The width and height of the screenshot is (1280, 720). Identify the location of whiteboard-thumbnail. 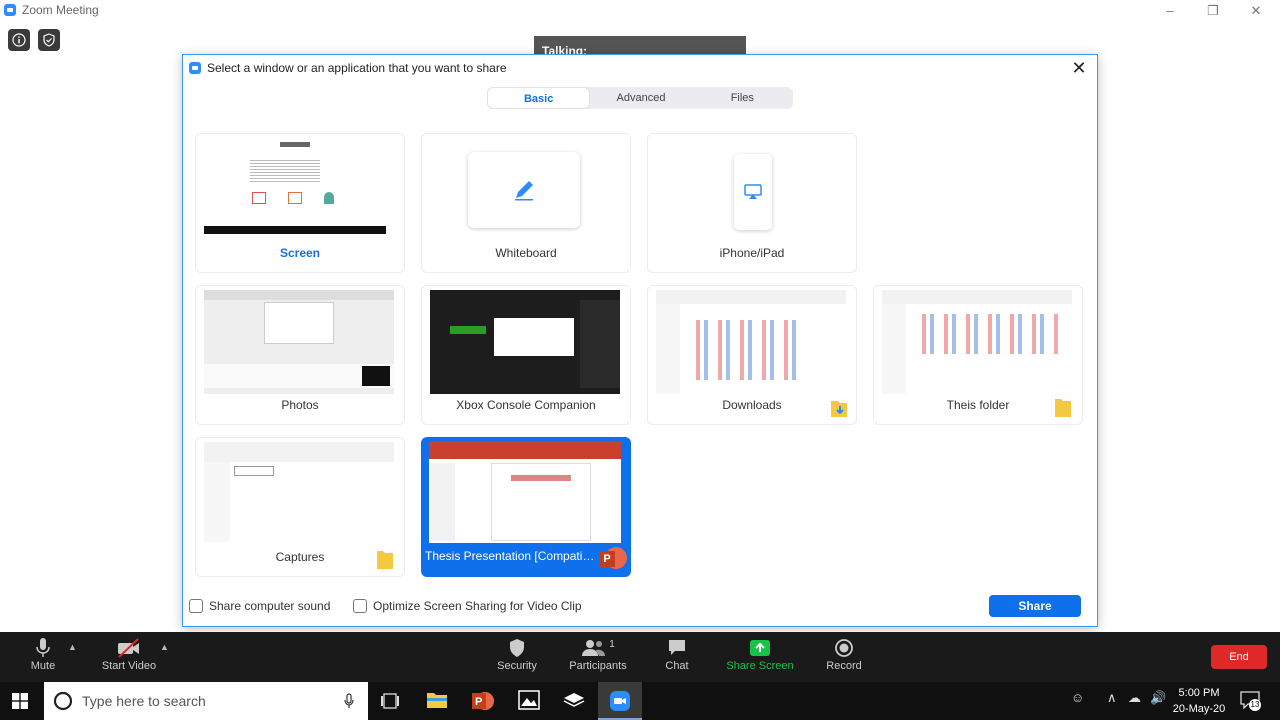
(524, 190).